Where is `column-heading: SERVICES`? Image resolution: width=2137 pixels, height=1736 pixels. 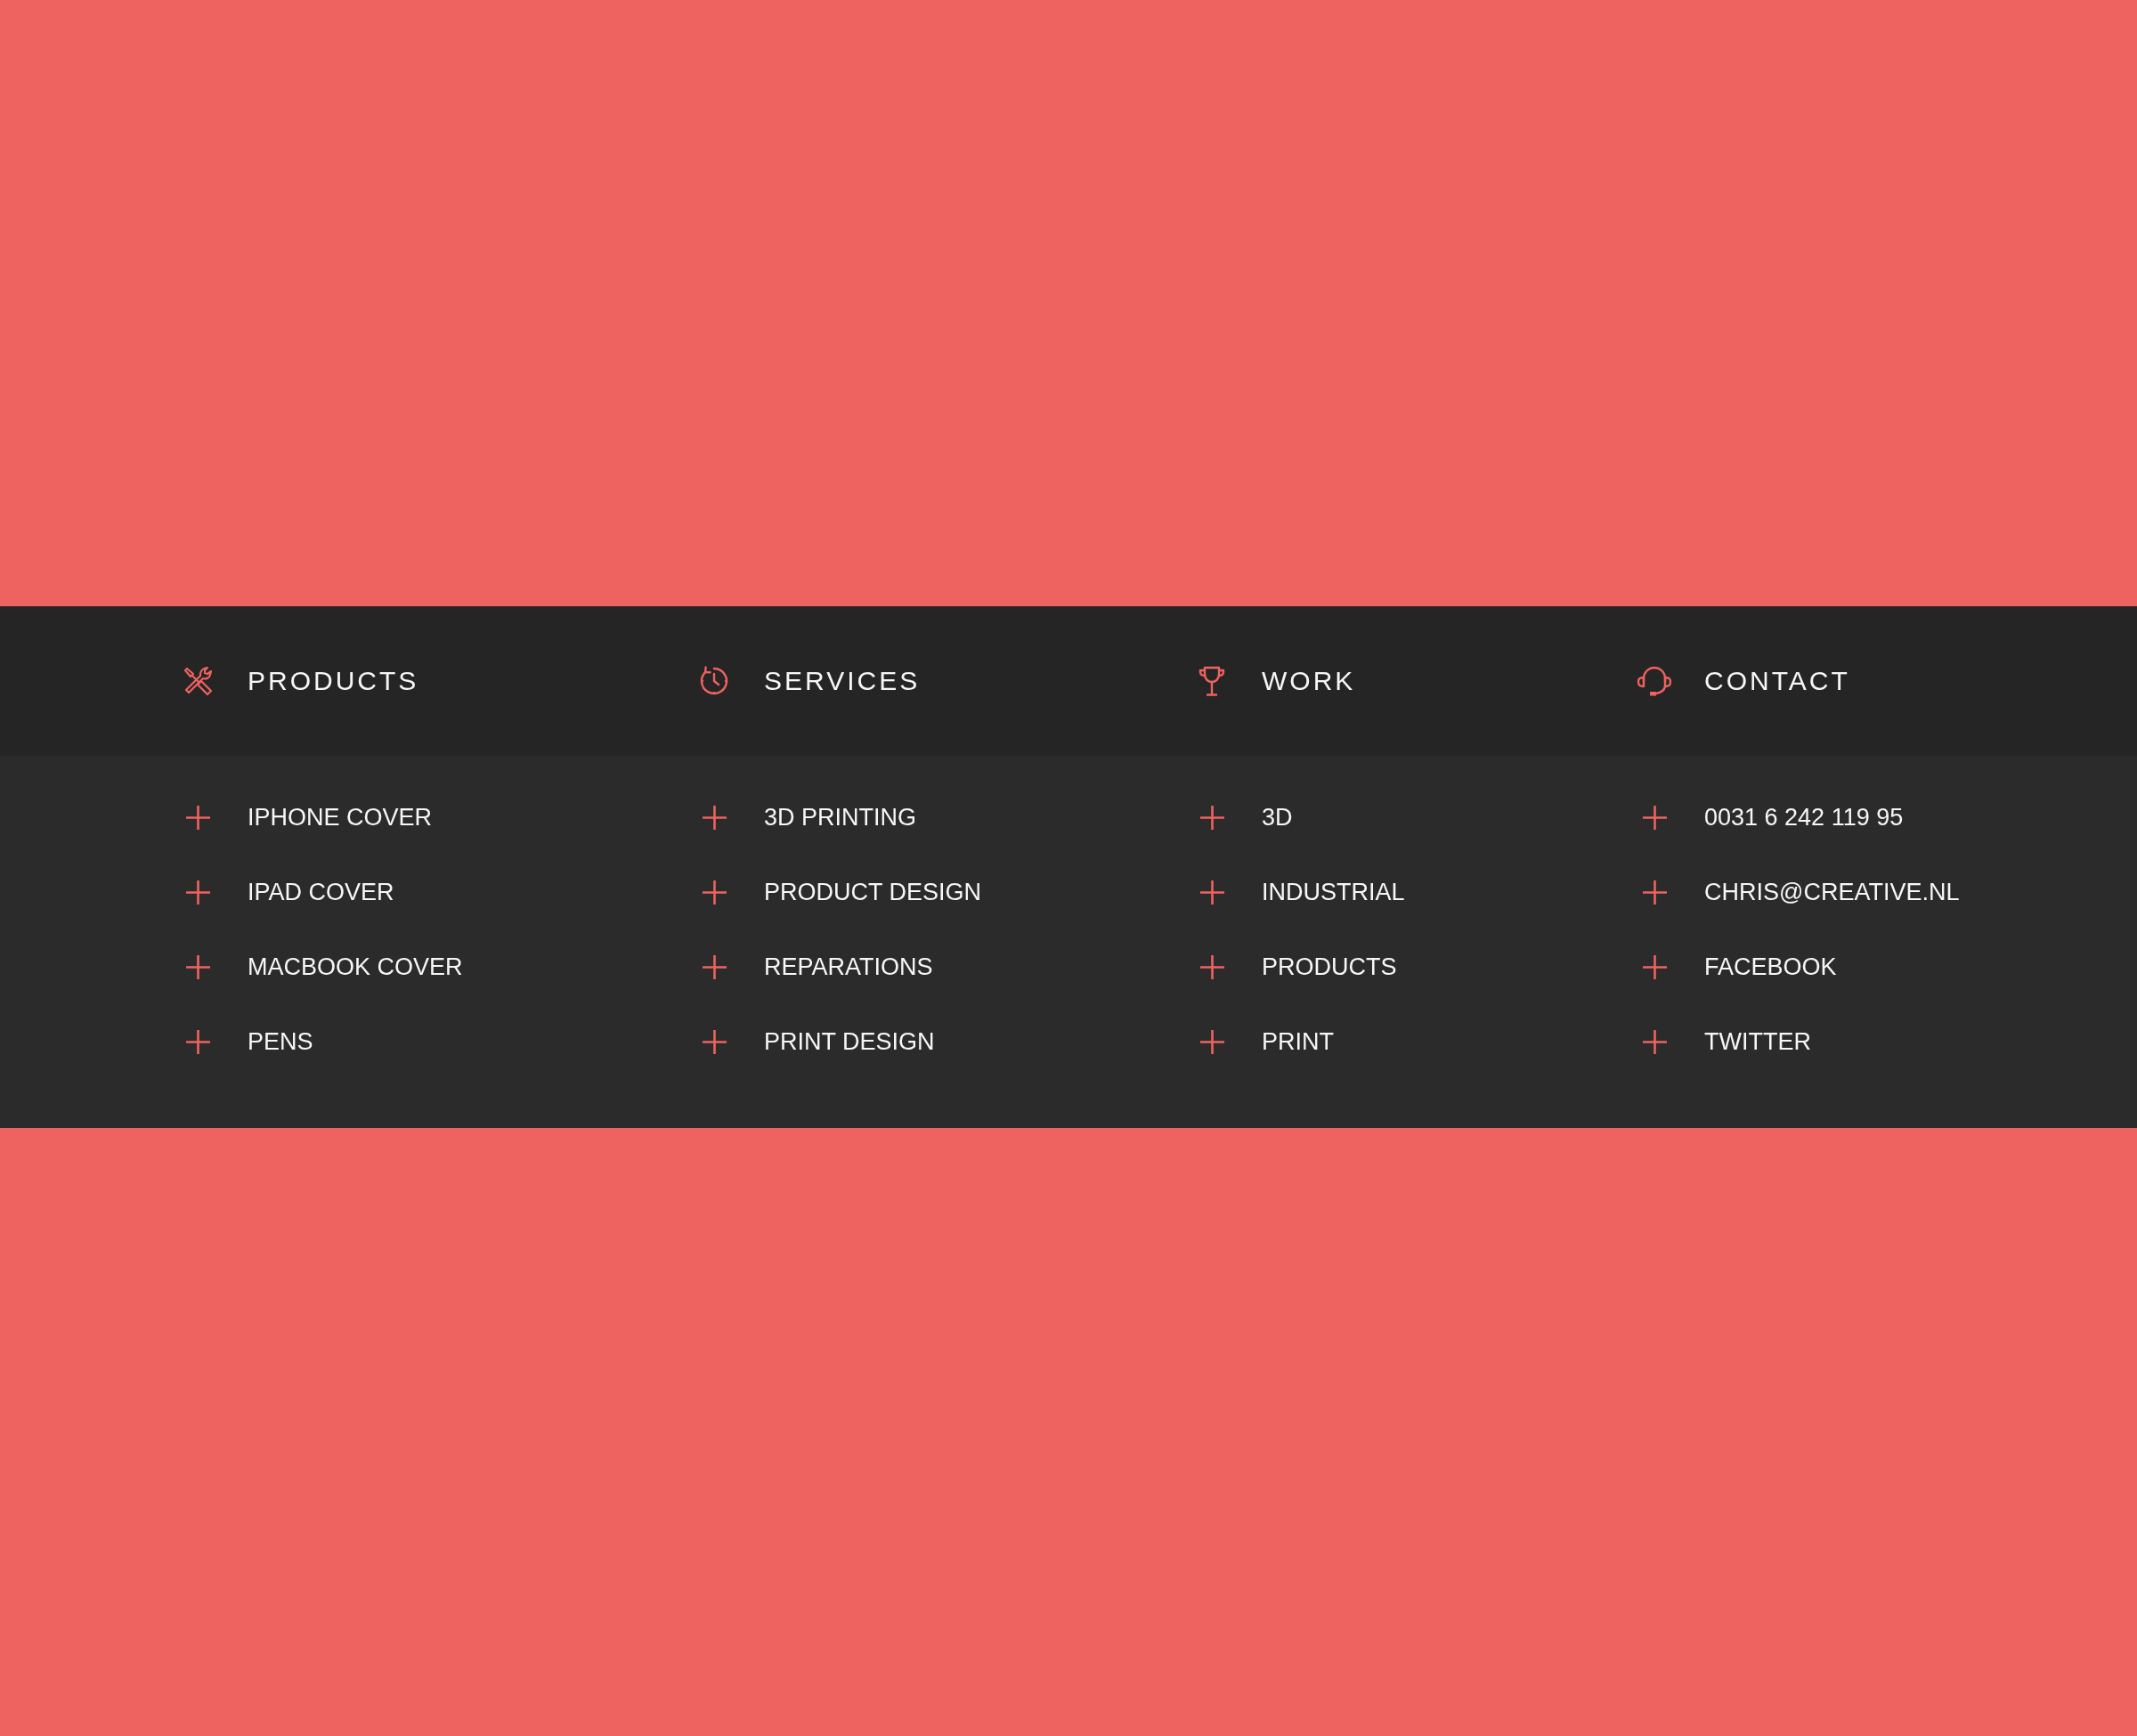
column-heading: SERVICES is located at coordinates (842, 681).